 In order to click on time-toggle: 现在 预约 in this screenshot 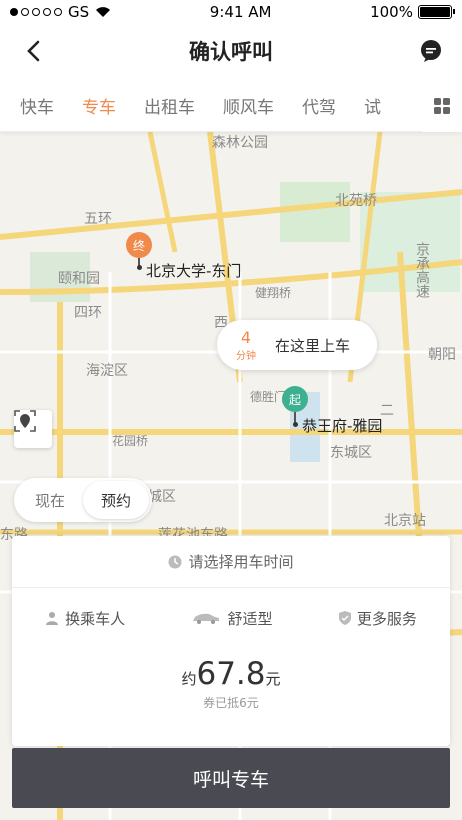, I will do `click(83, 500)`.